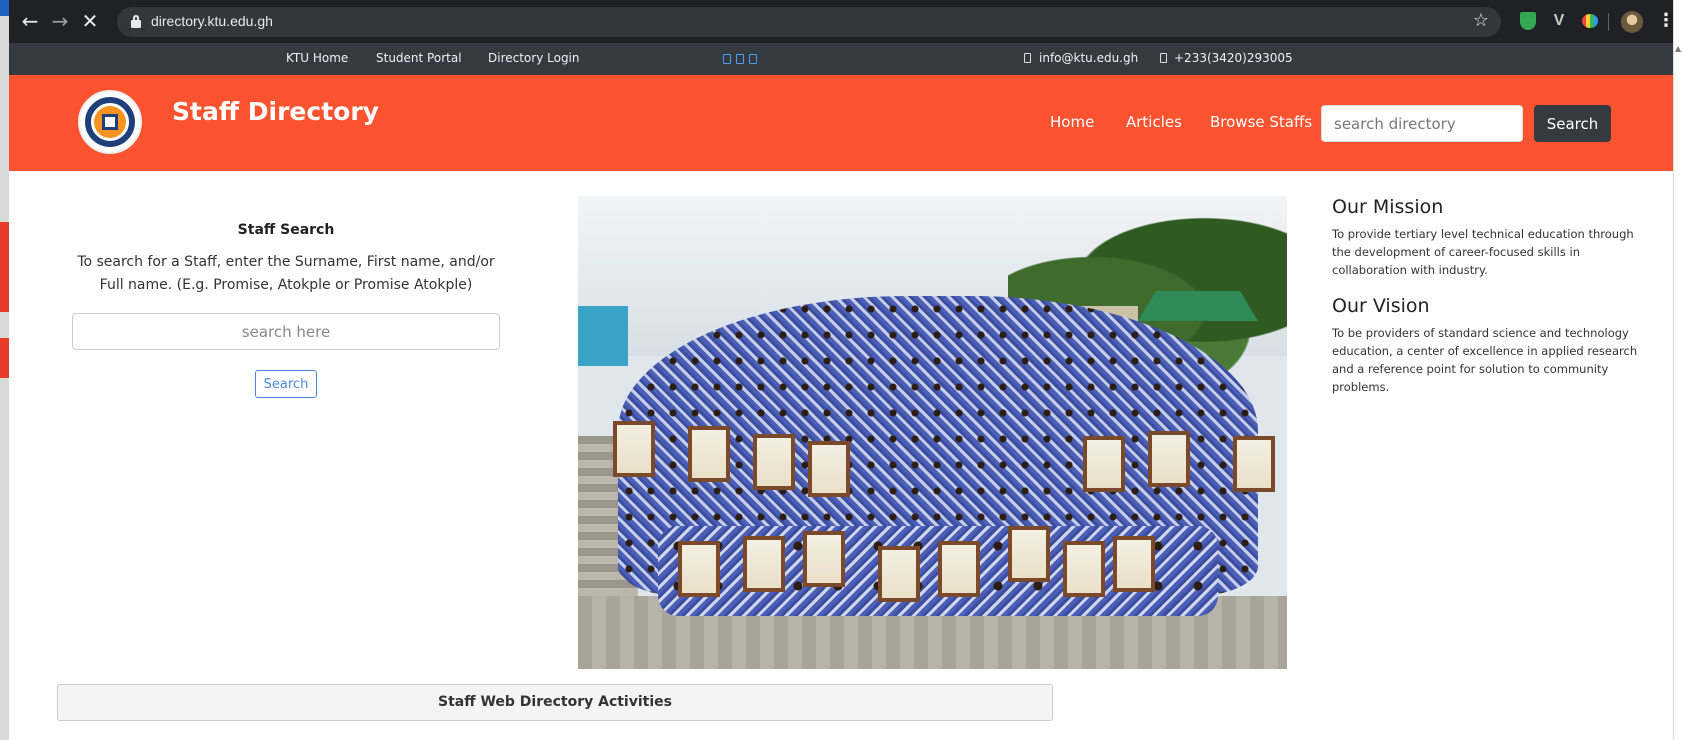 Image resolution: width=1683 pixels, height=740 pixels. What do you see at coordinates (275, 111) in the screenshot?
I see `site-title: Staff Directory` at bounding box center [275, 111].